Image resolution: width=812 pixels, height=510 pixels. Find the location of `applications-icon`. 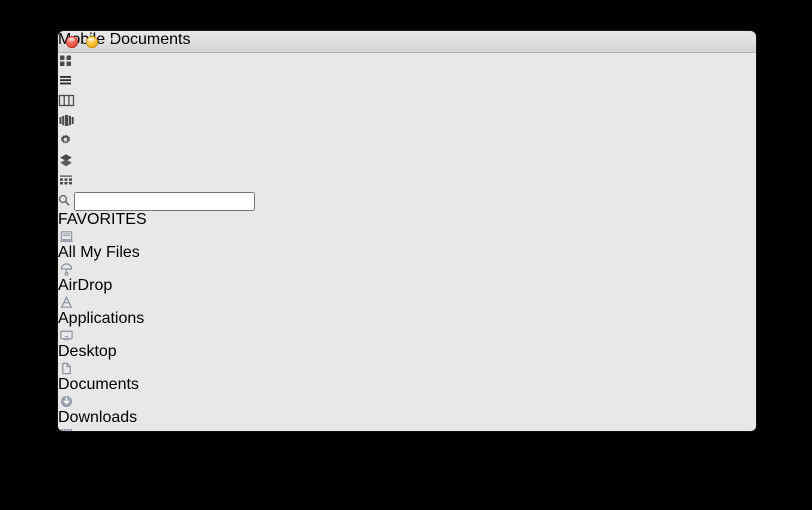

applications-icon is located at coordinates (66, 301).